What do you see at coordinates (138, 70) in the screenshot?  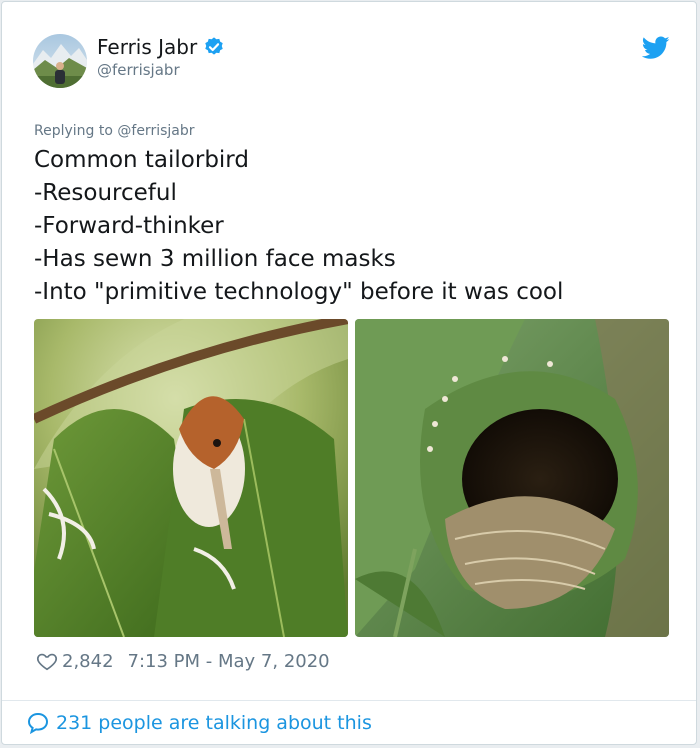 I see `author-handle: @ferrisjabr` at bounding box center [138, 70].